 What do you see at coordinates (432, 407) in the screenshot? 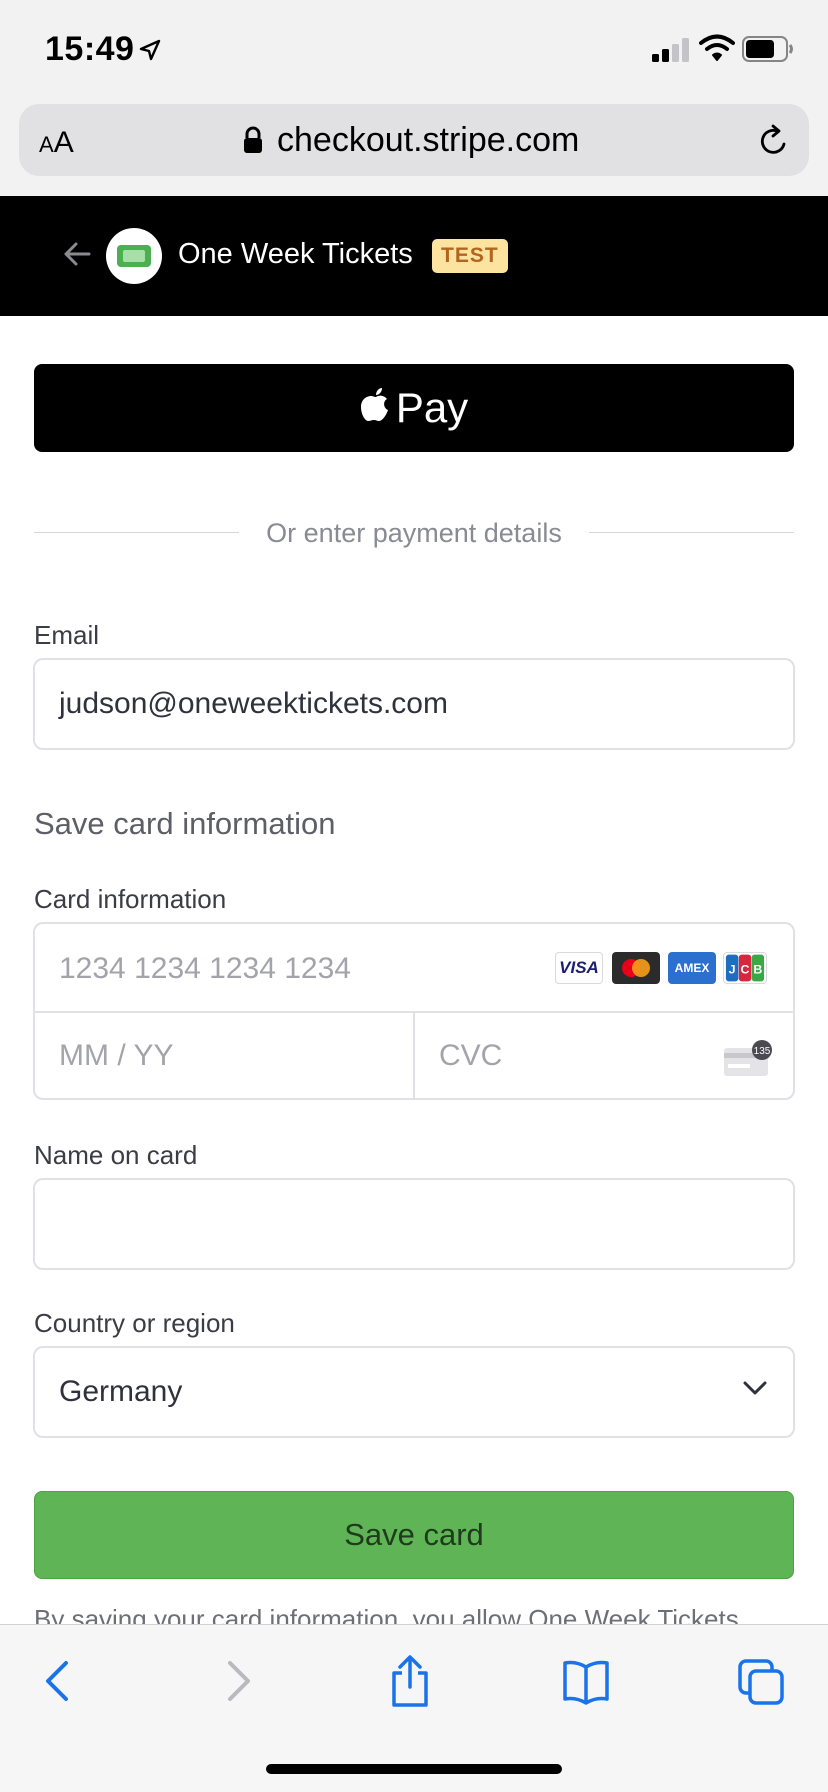
I see `apple-pay-label: Pay` at bounding box center [432, 407].